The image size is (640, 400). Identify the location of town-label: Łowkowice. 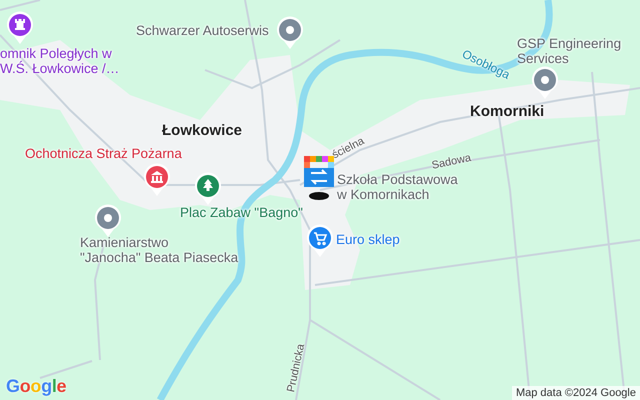
(202, 130).